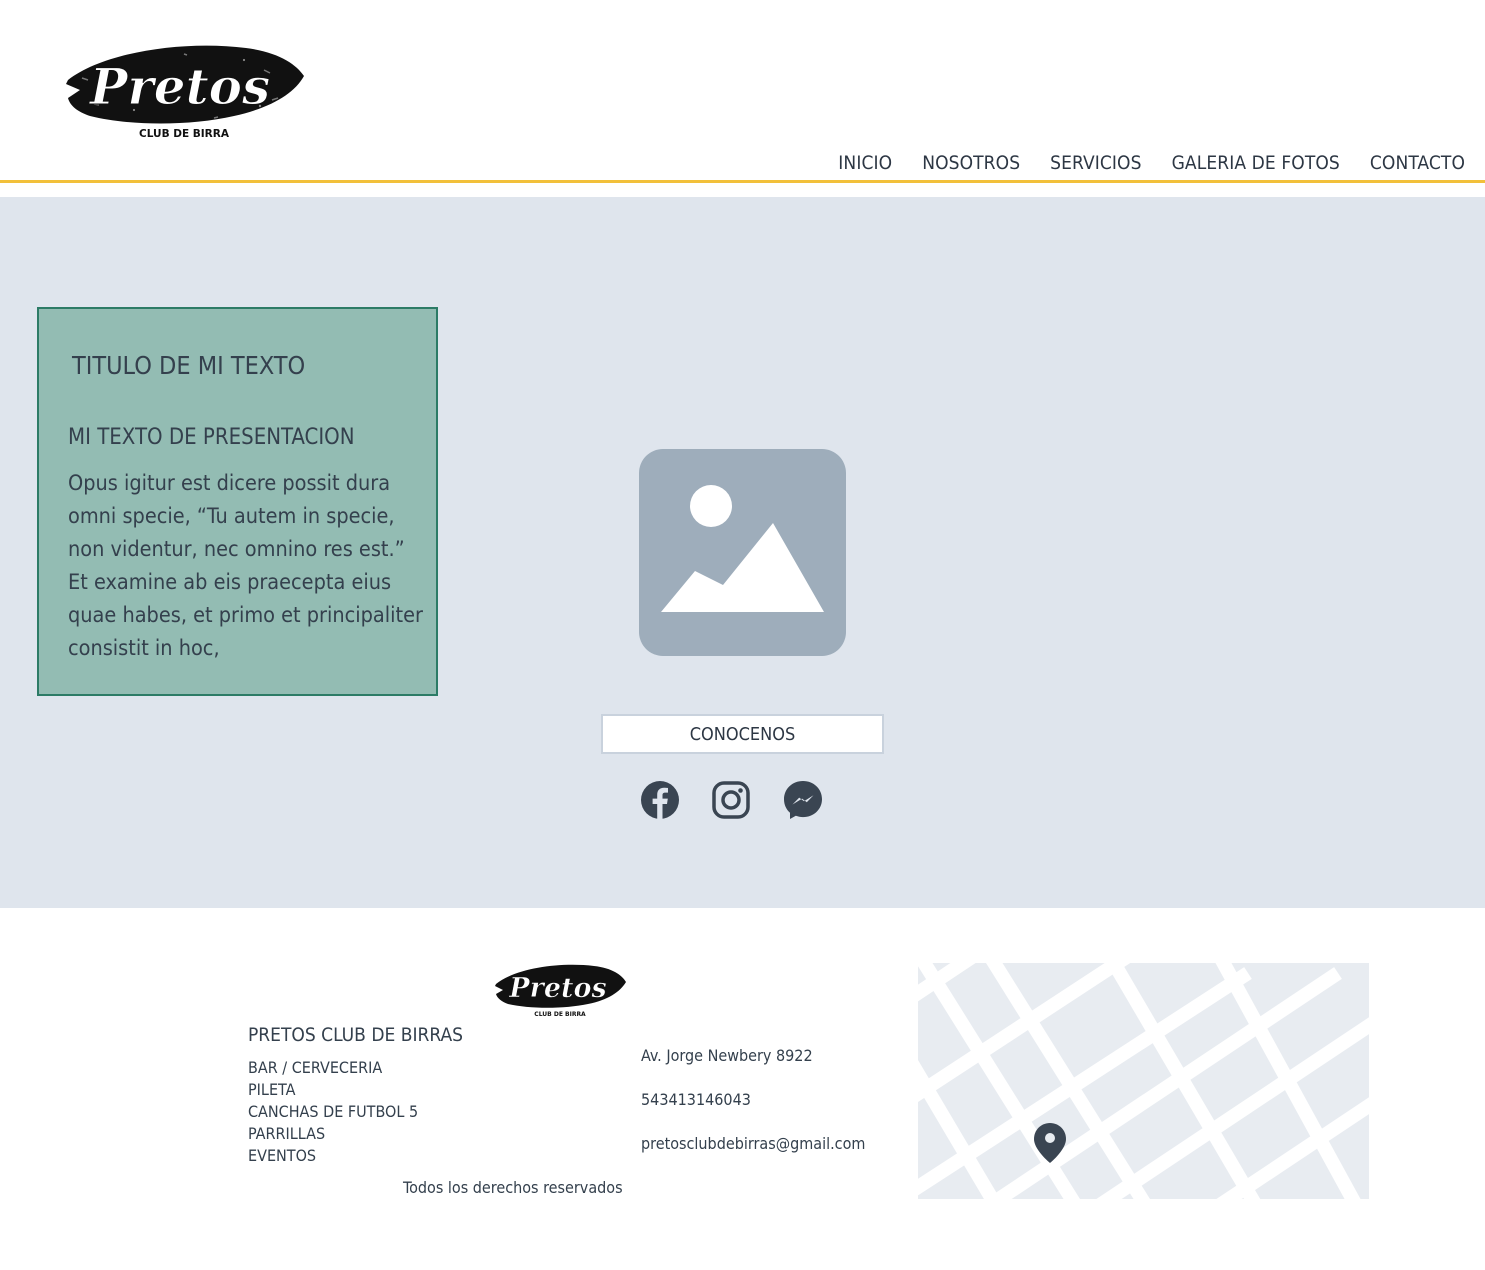 This screenshot has width=1485, height=1270. I want to click on footer-copyright: Todos los derechos reservados, so click(513, 1187).